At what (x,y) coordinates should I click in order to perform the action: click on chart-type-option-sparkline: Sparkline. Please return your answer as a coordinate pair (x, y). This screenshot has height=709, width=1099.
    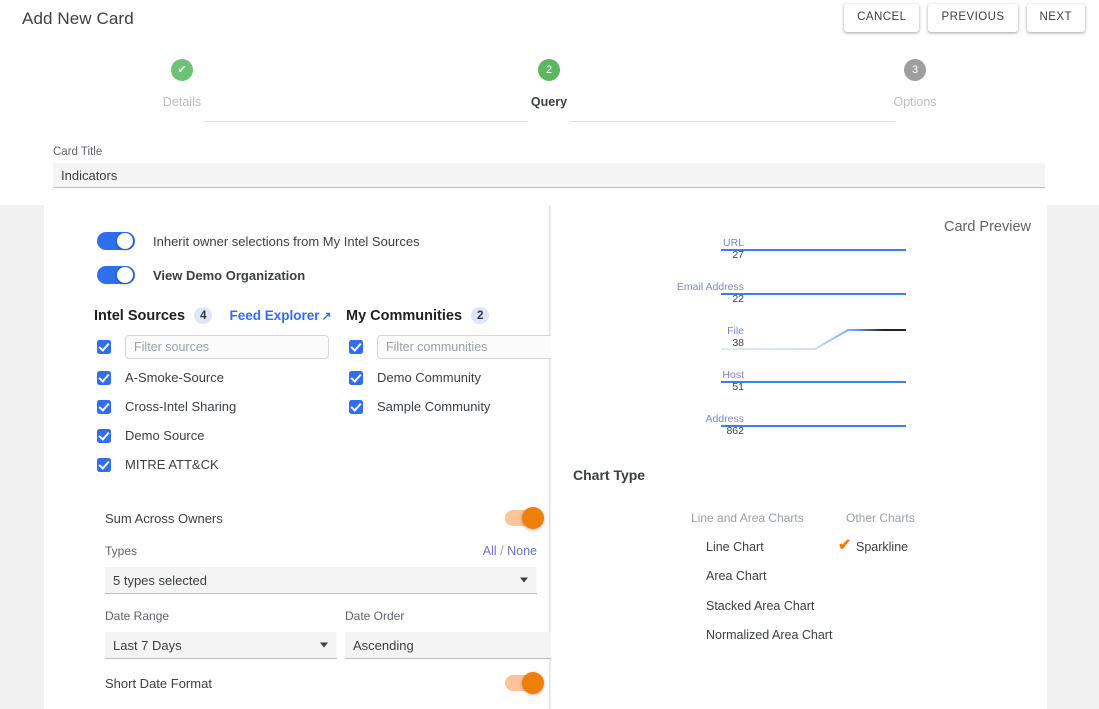
    Looking at the image, I should click on (882, 547).